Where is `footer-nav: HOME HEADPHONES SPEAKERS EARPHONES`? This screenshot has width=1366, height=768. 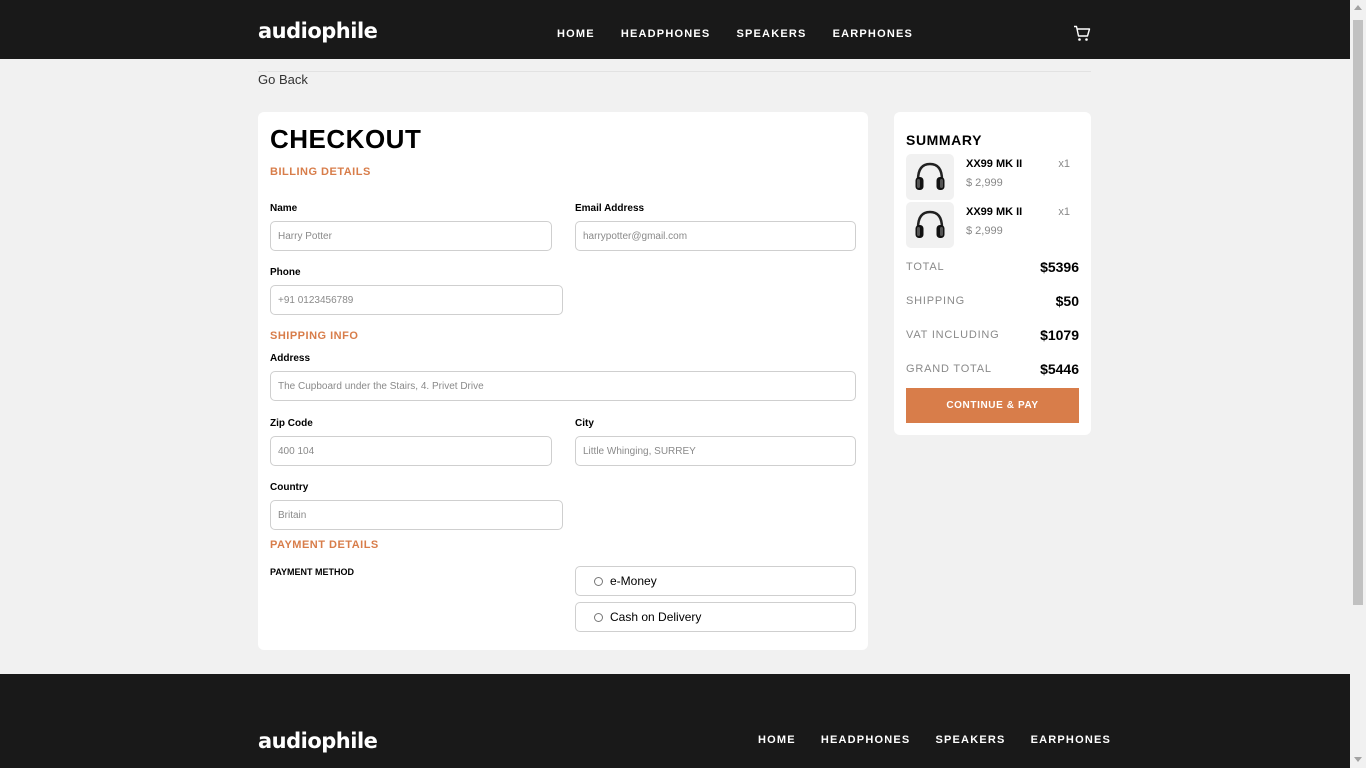
footer-nav: HOME HEADPHONES SPEAKERS EARPHONES is located at coordinates (947, 740).